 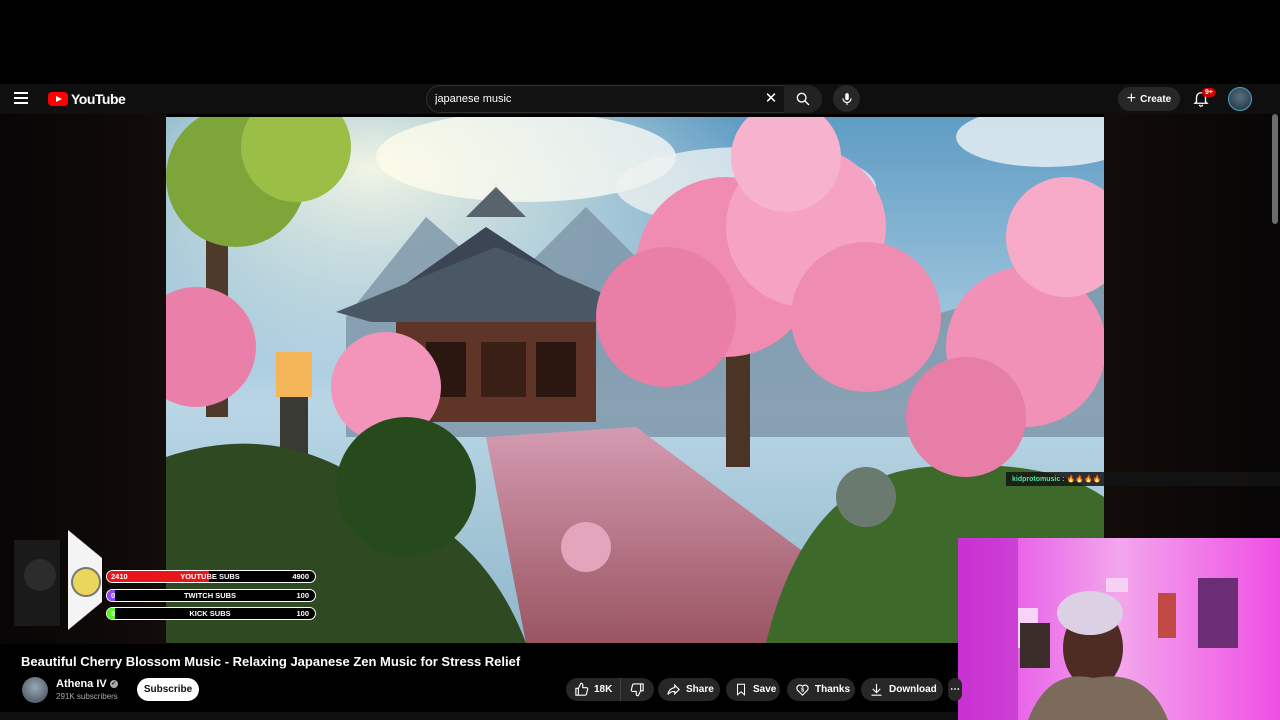 What do you see at coordinates (1275, 169) in the screenshot?
I see `page-scrollbar` at bounding box center [1275, 169].